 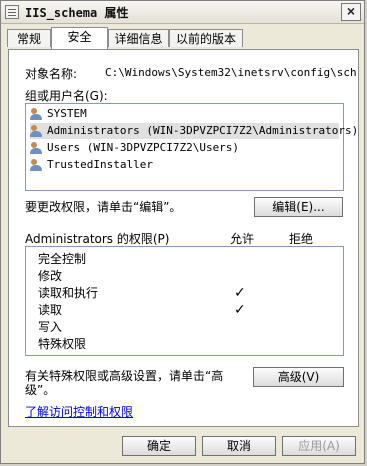 I want to click on advanced-text-line2: 级”。, so click(x=40, y=390).